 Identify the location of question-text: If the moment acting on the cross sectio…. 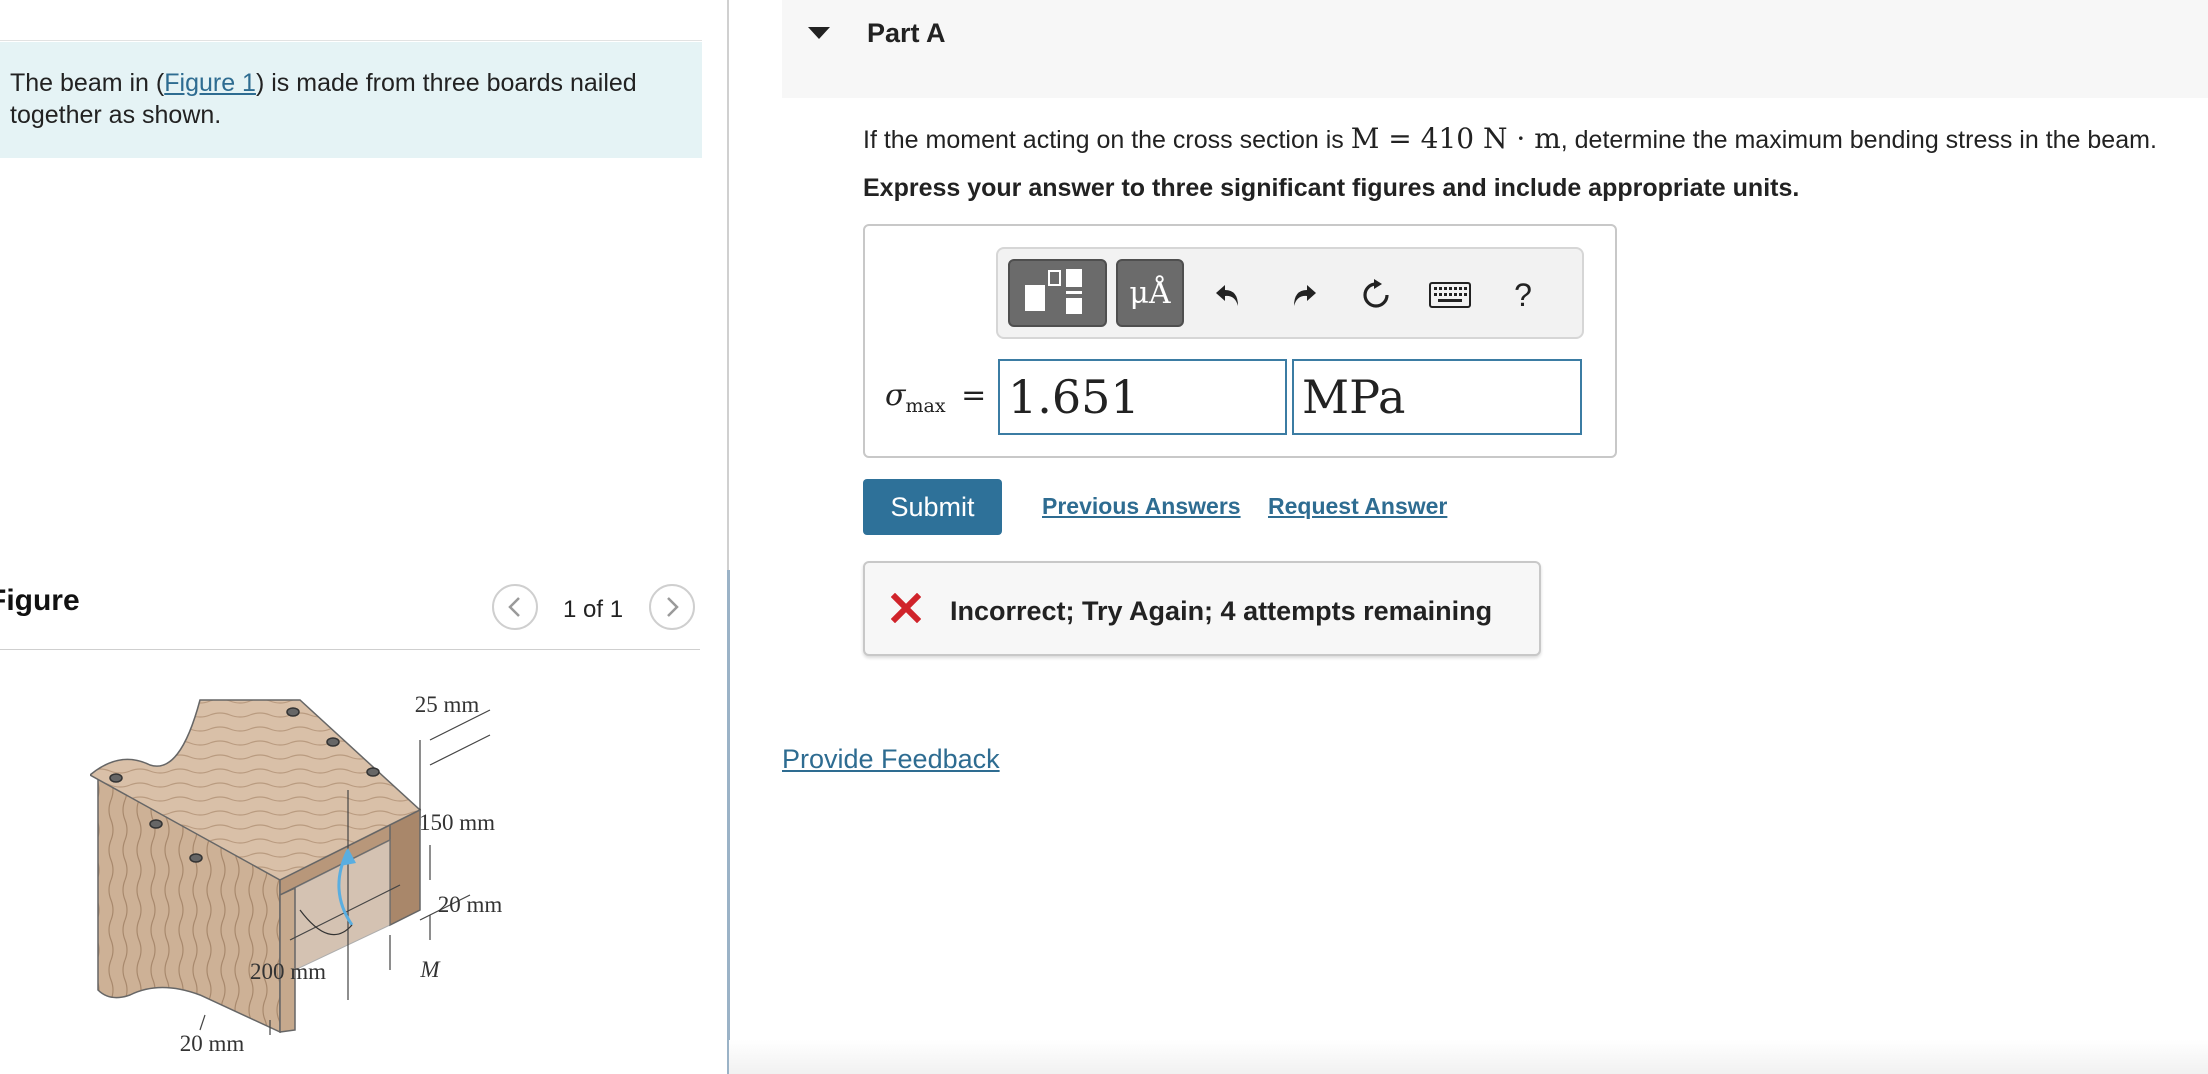
(1510, 138).